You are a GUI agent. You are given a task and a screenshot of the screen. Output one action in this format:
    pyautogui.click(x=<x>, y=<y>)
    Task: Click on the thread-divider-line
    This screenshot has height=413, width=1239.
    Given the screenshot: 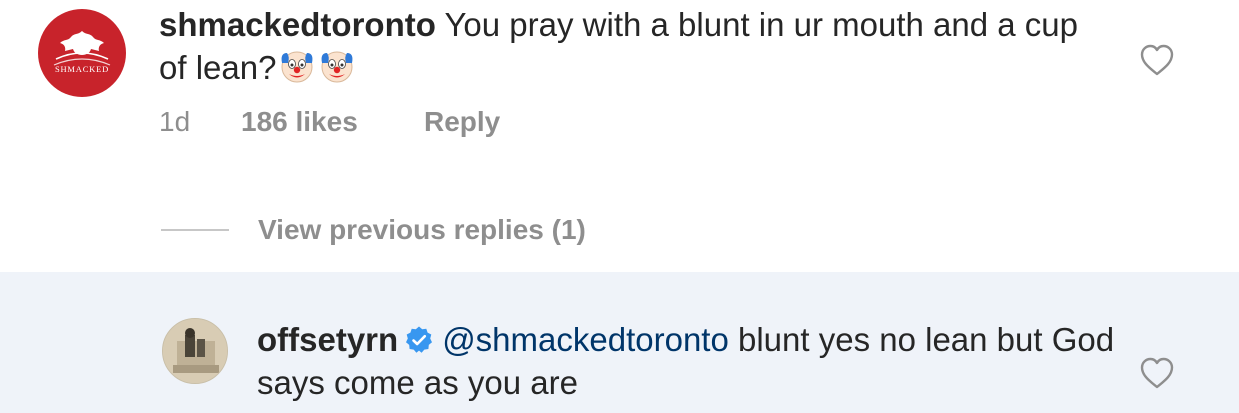 What is the action you would take?
    pyautogui.click(x=195, y=230)
    